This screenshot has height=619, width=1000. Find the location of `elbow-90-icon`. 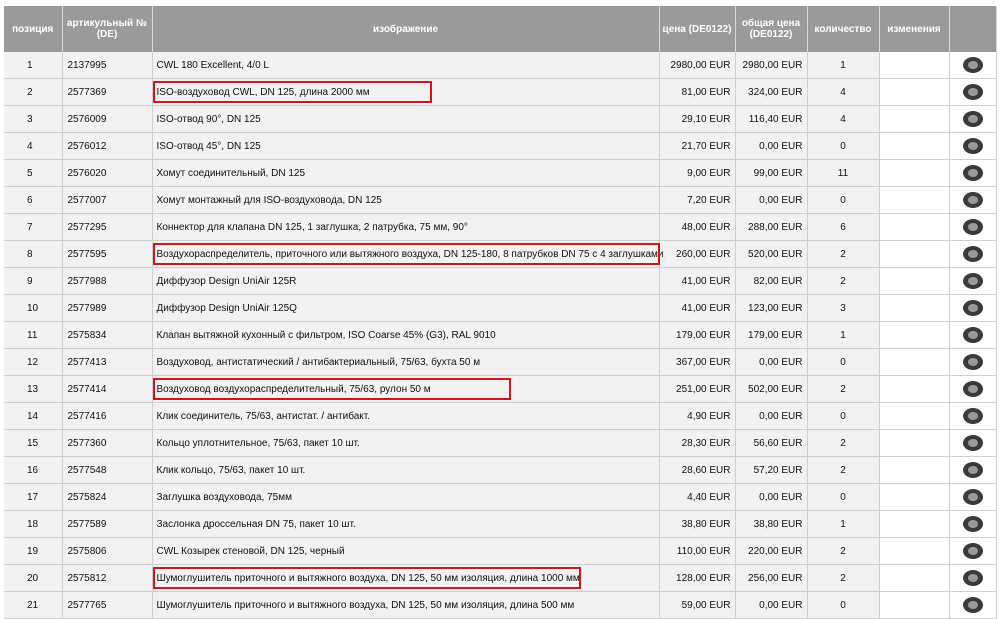

elbow-90-icon is located at coordinates (972, 119).